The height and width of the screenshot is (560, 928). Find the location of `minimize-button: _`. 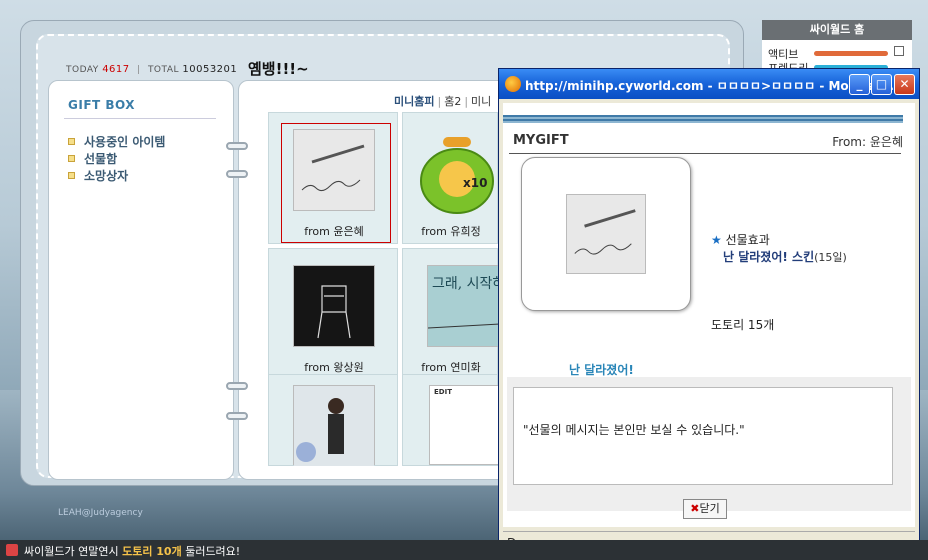

minimize-button: _ is located at coordinates (859, 84).